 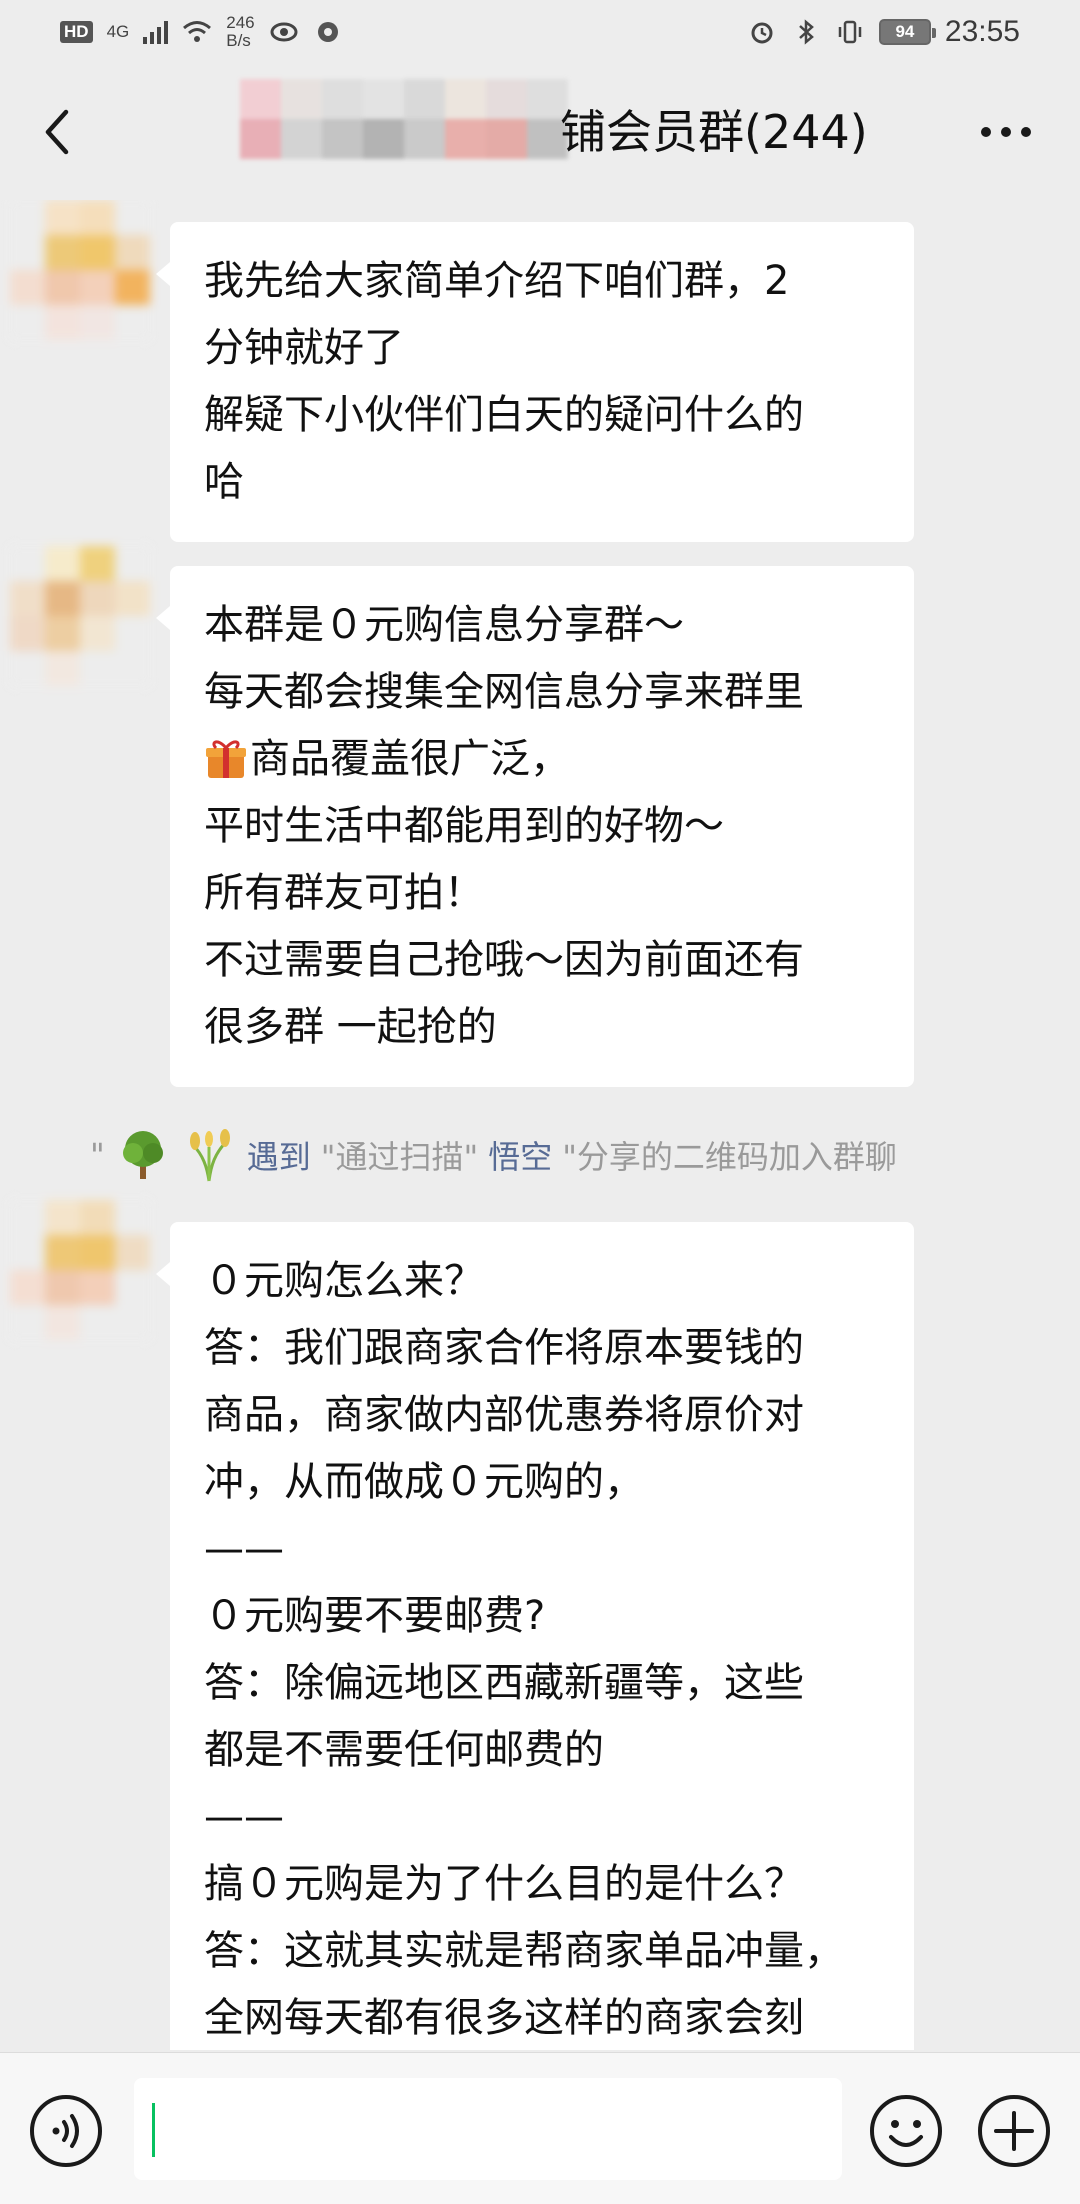 I want to click on notice-inviter-name: 悟空, so click(x=520, y=1155).